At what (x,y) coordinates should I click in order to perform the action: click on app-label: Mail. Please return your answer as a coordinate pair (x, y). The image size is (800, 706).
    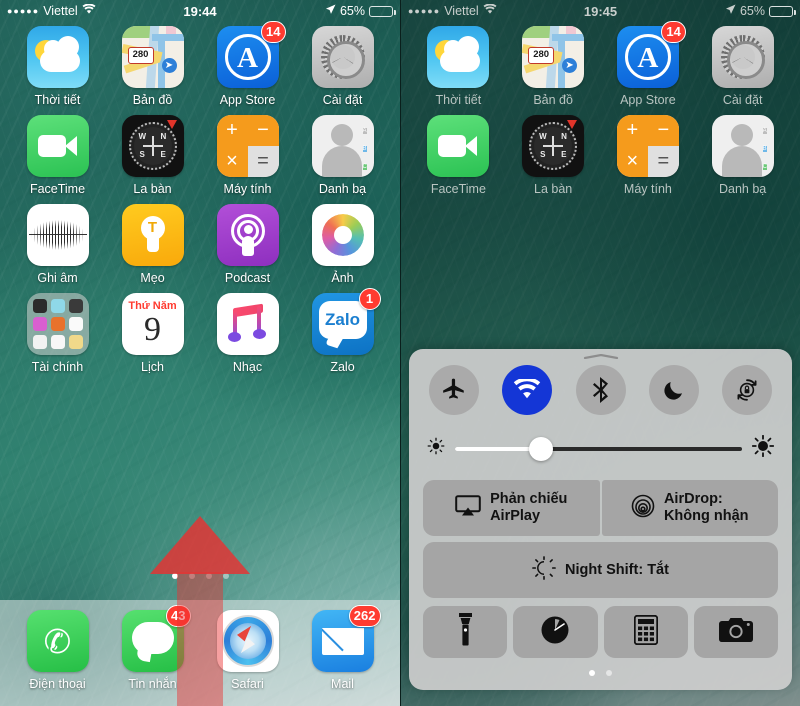
    Looking at the image, I should click on (342, 684).